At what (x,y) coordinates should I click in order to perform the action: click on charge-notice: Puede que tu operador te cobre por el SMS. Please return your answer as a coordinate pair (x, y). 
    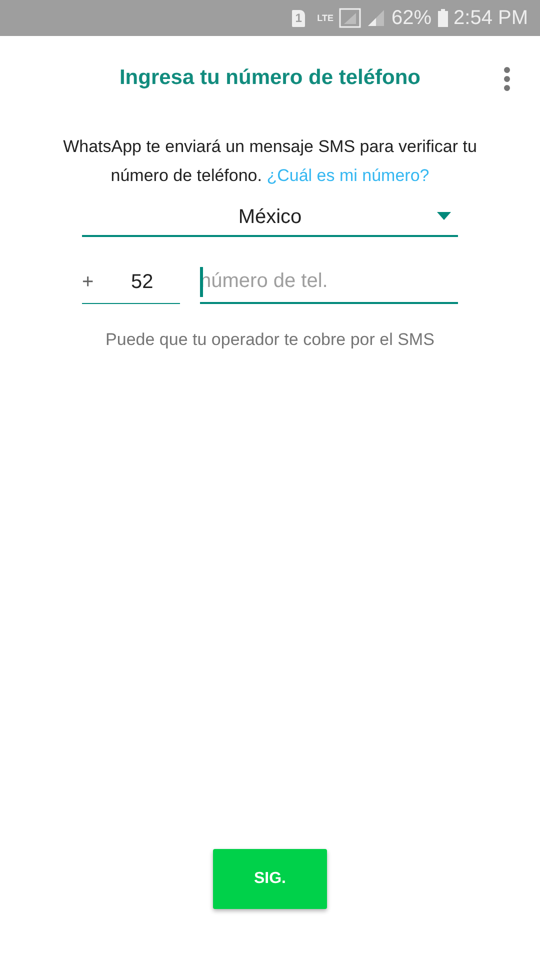
    Looking at the image, I should click on (270, 340).